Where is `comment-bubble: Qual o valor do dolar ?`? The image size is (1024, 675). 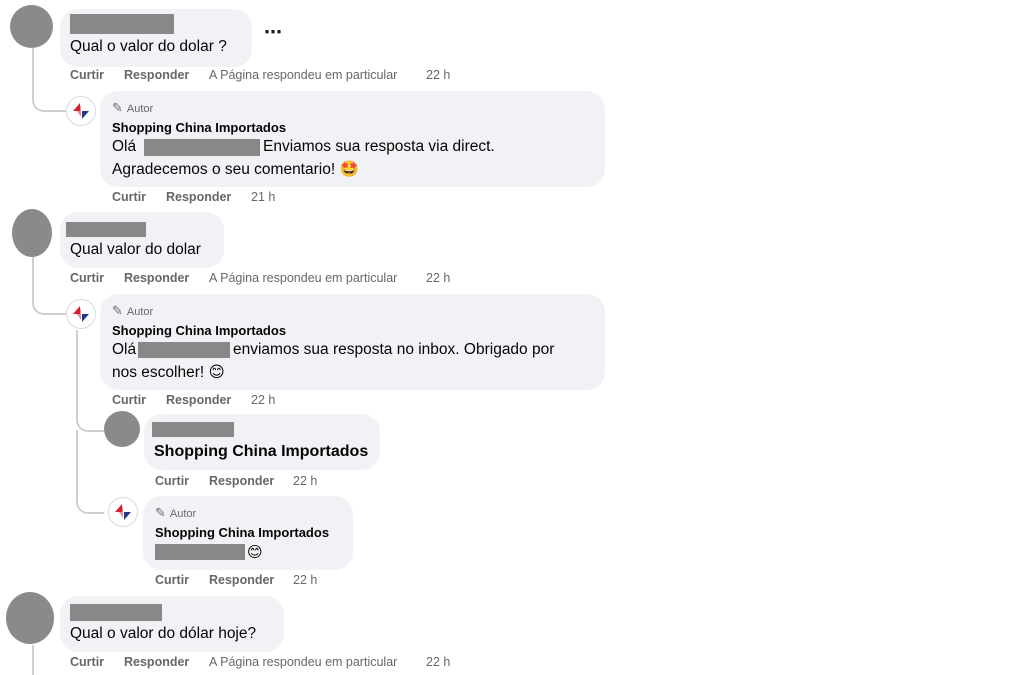
comment-bubble: Qual o valor do dolar ? is located at coordinates (156, 38).